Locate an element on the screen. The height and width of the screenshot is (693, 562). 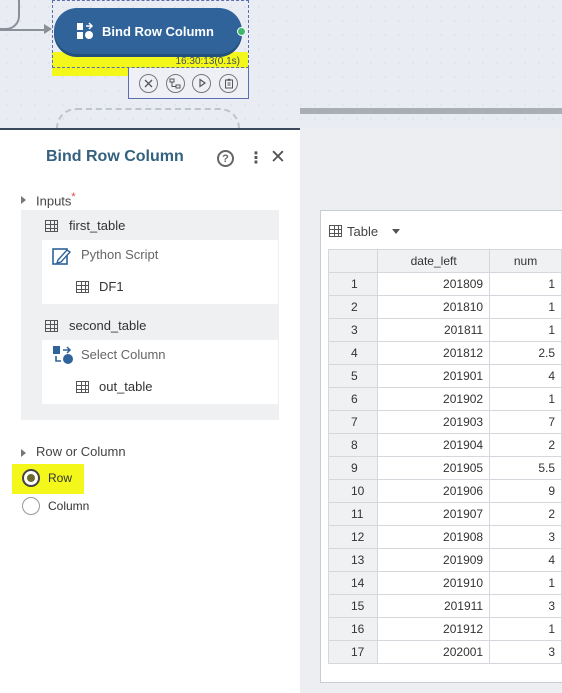
row-index-cell: 5 is located at coordinates (353, 376).